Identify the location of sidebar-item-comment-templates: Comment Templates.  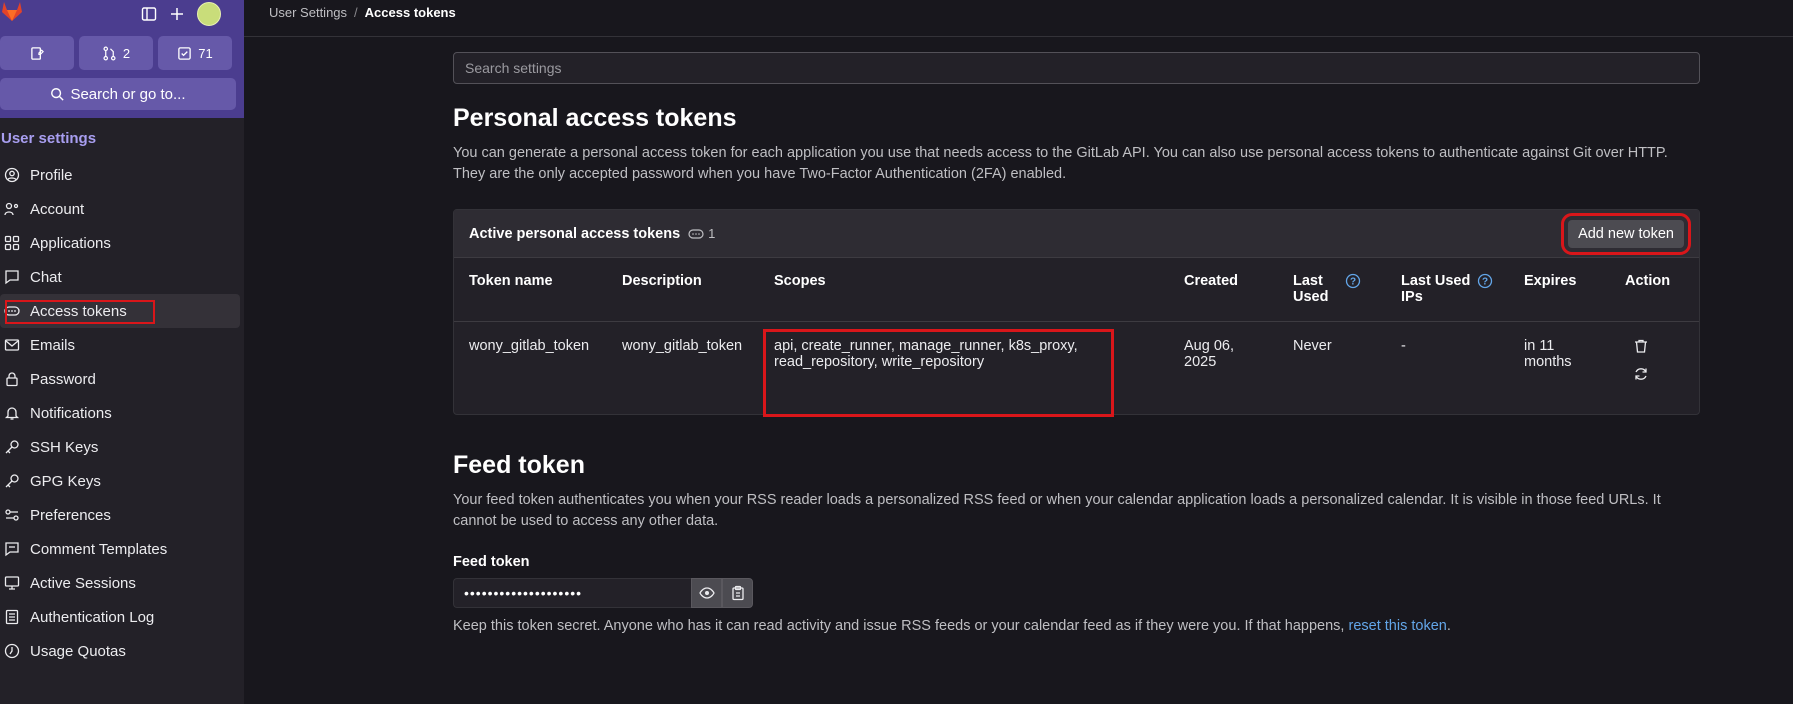
(120, 549).